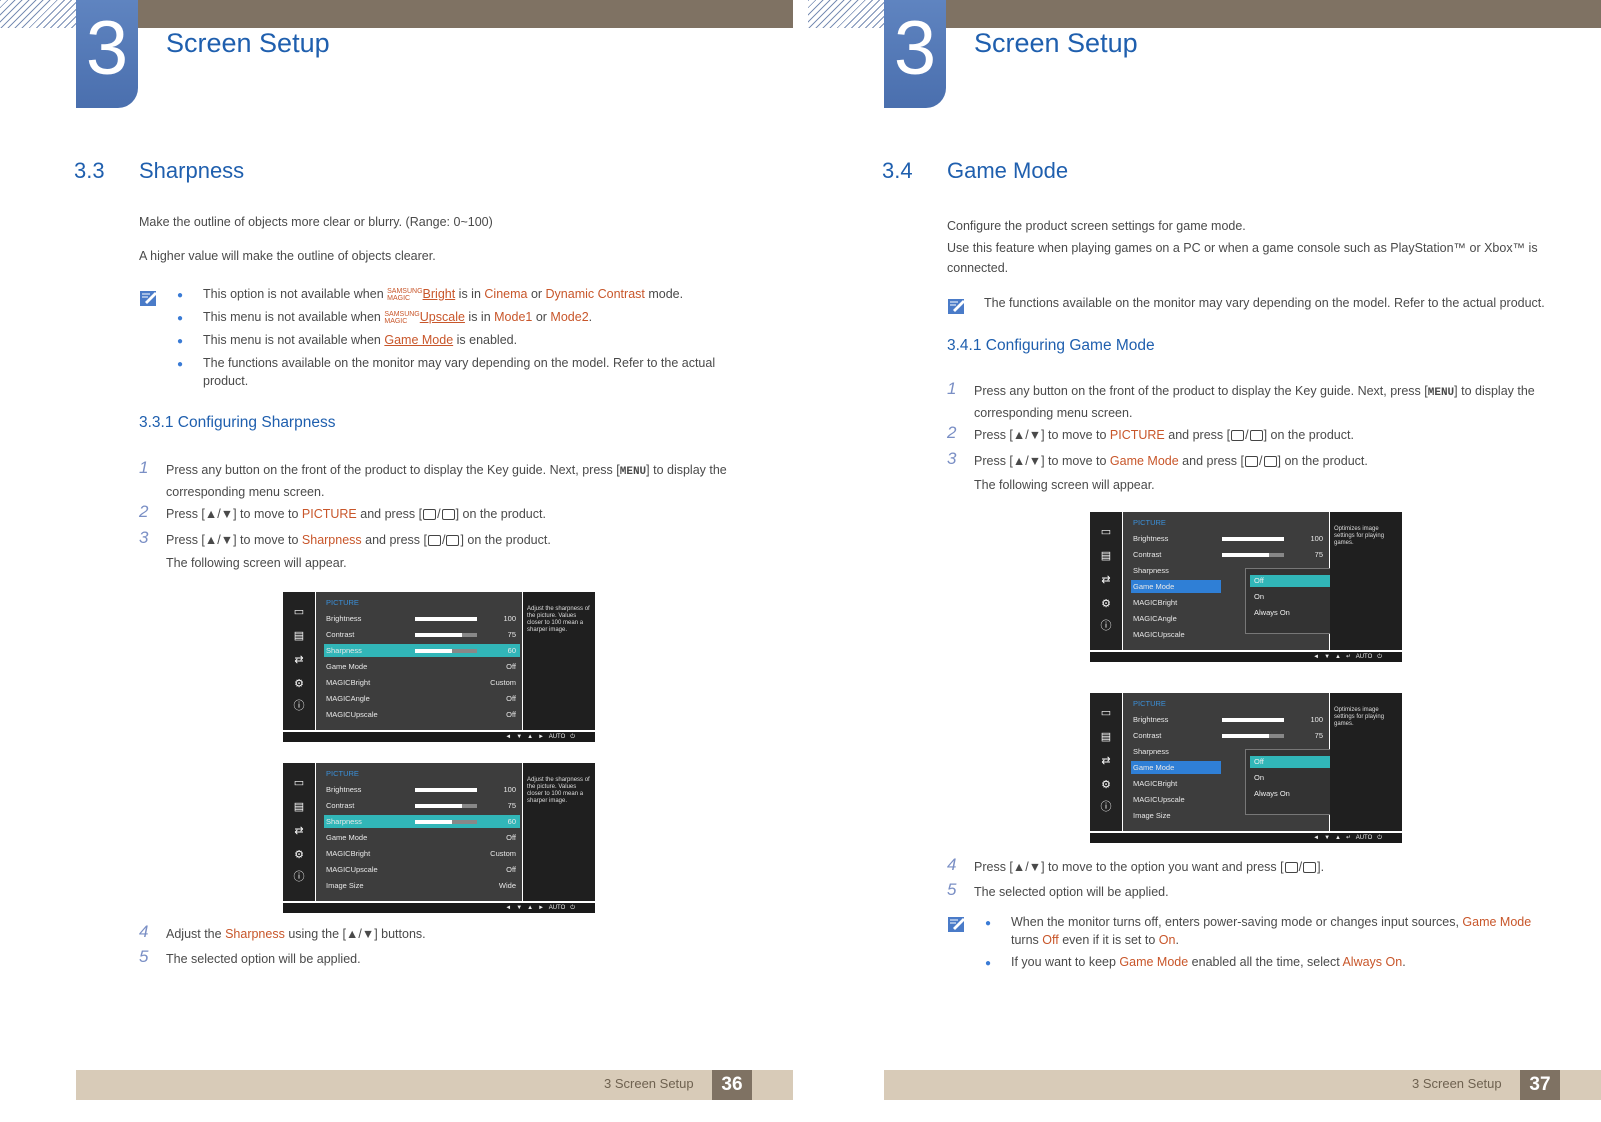 The height and width of the screenshot is (1122, 1601). I want to click on header-hatch, so click(846, 14).